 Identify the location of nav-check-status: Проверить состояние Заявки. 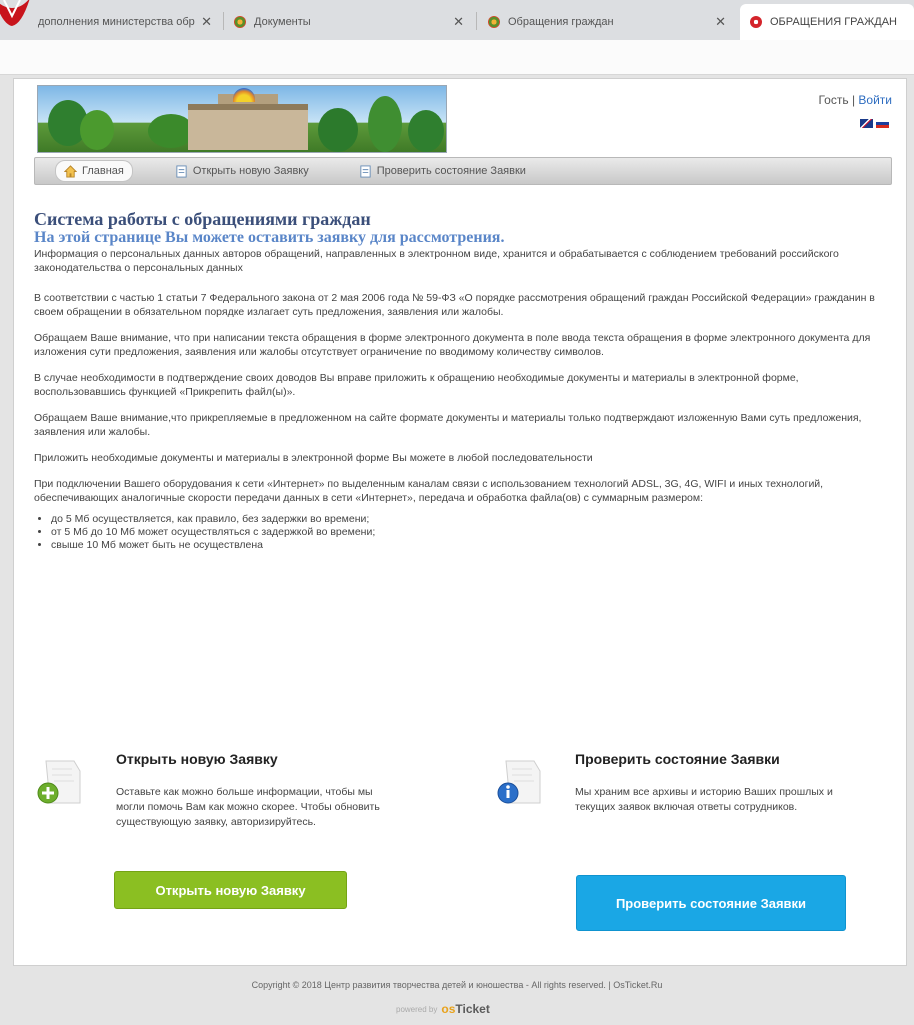
(442, 171).